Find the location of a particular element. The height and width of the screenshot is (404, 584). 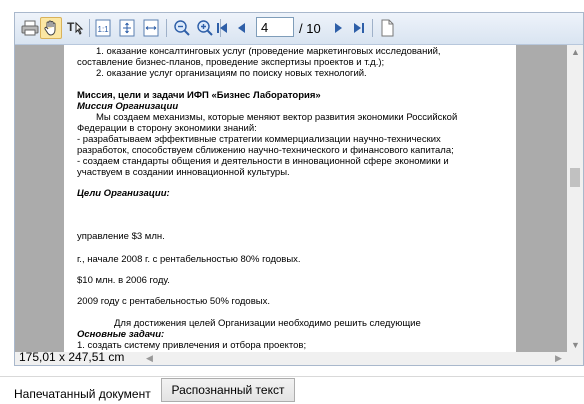

first-page-icon is located at coordinates (222, 28).